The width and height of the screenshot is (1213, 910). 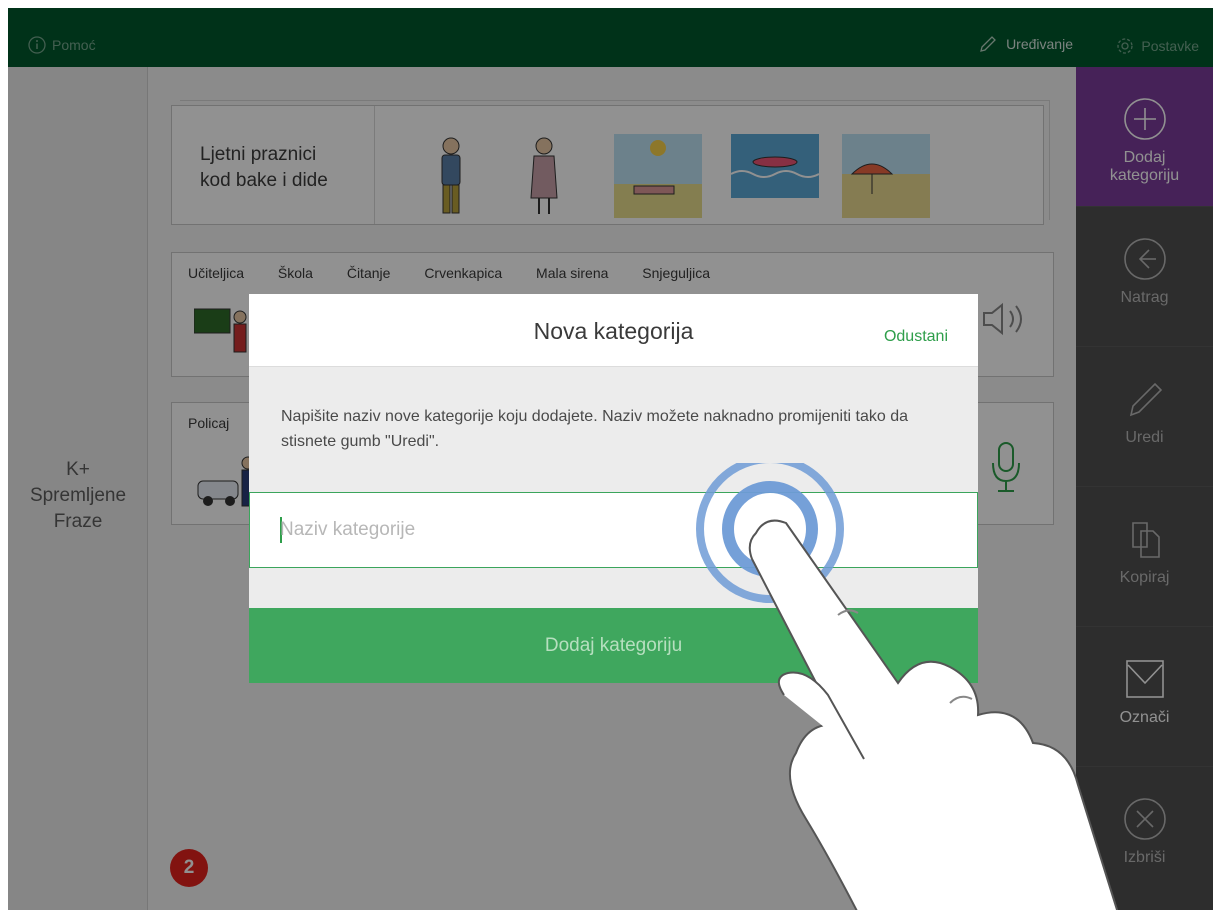 I want to click on dialog-title: Nova kategorija, so click(x=613, y=331).